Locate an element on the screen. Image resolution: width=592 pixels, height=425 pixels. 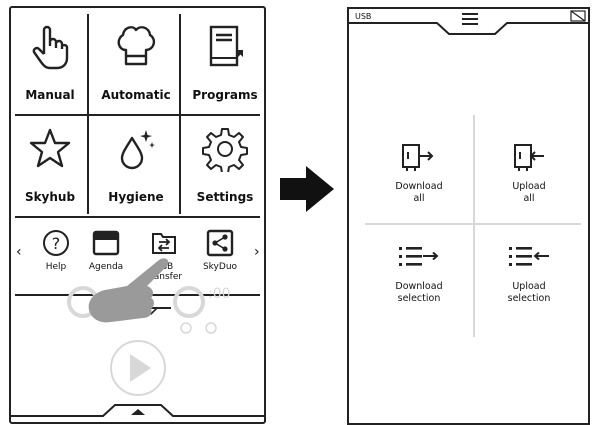
chef-hat-icon is located at coordinates (136, 46).